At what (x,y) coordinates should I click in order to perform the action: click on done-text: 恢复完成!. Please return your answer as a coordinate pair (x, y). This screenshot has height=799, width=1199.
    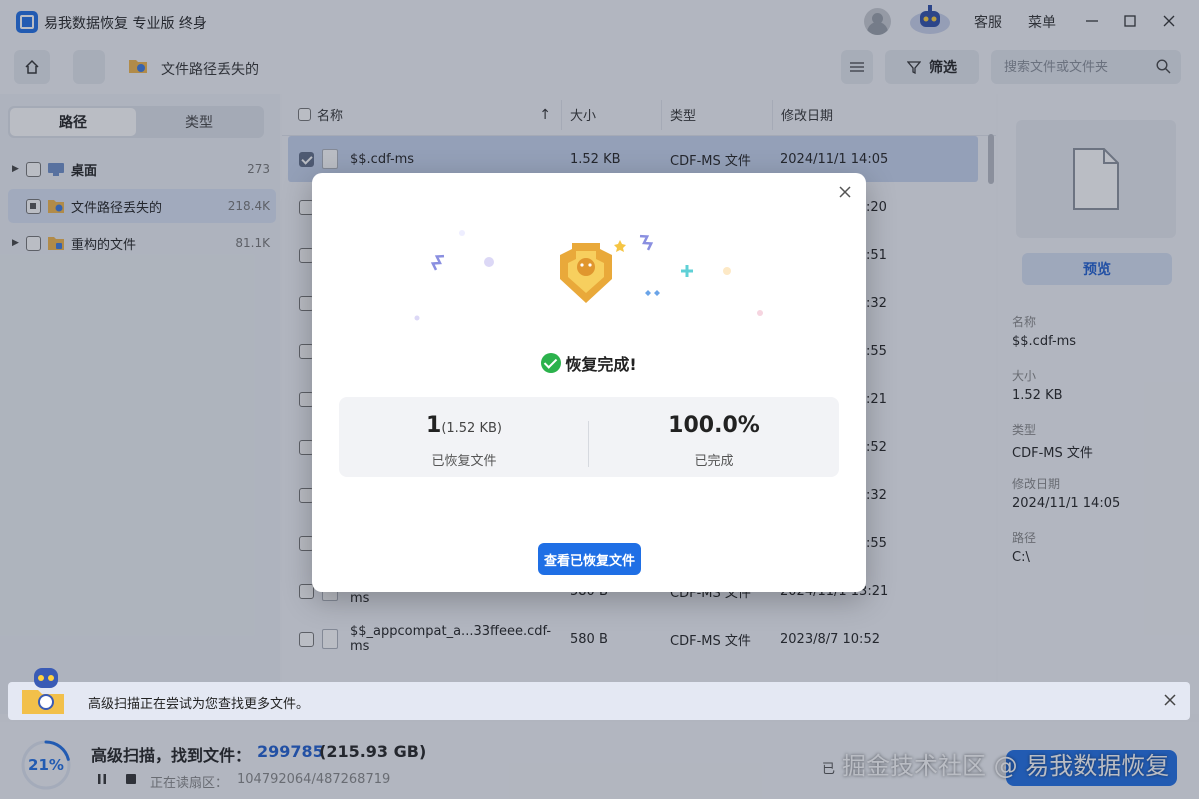
    Looking at the image, I should click on (601, 364).